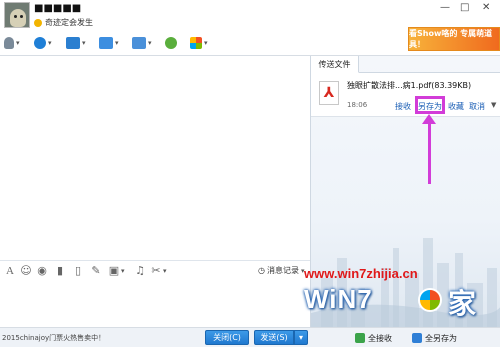 This screenshot has width=500, height=347. What do you see at coordinates (96, 271) in the screenshot?
I see `edit-icon: ✎` at bounding box center [96, 271].